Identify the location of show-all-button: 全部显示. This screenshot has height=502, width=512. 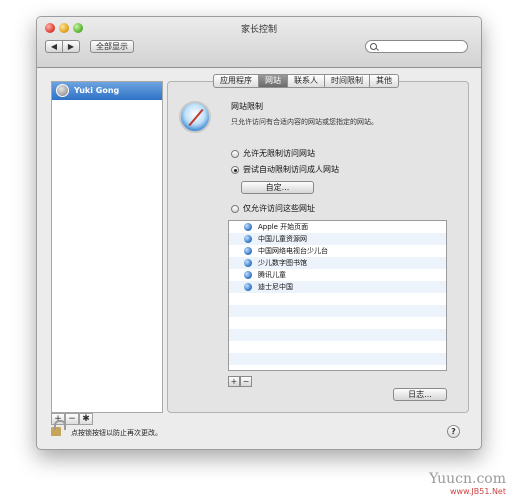
(112, 46).